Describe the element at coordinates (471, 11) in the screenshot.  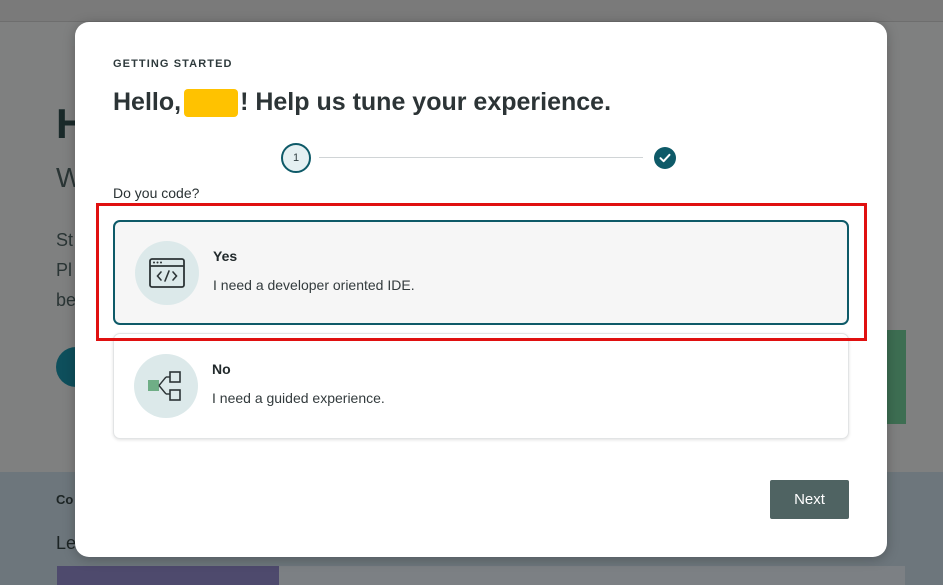
I see `background-top-bar` at that location.